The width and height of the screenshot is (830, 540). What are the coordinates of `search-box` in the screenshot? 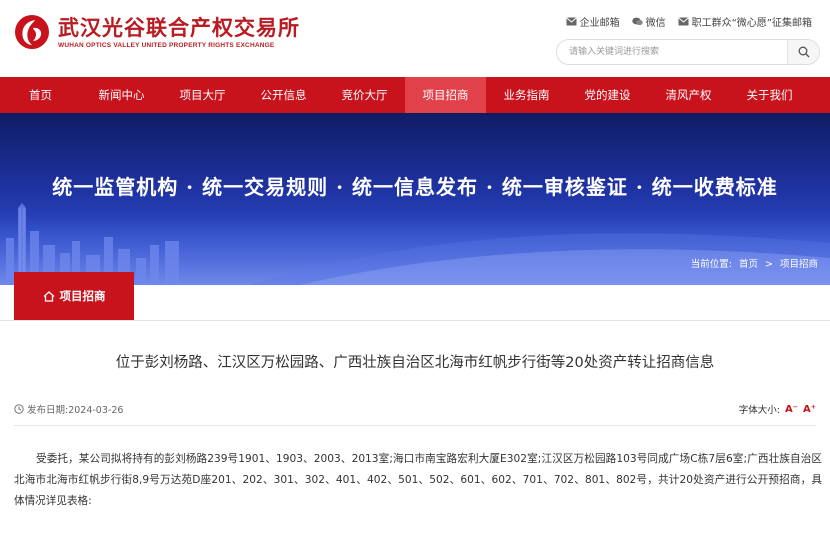 It's located at (688, 52).